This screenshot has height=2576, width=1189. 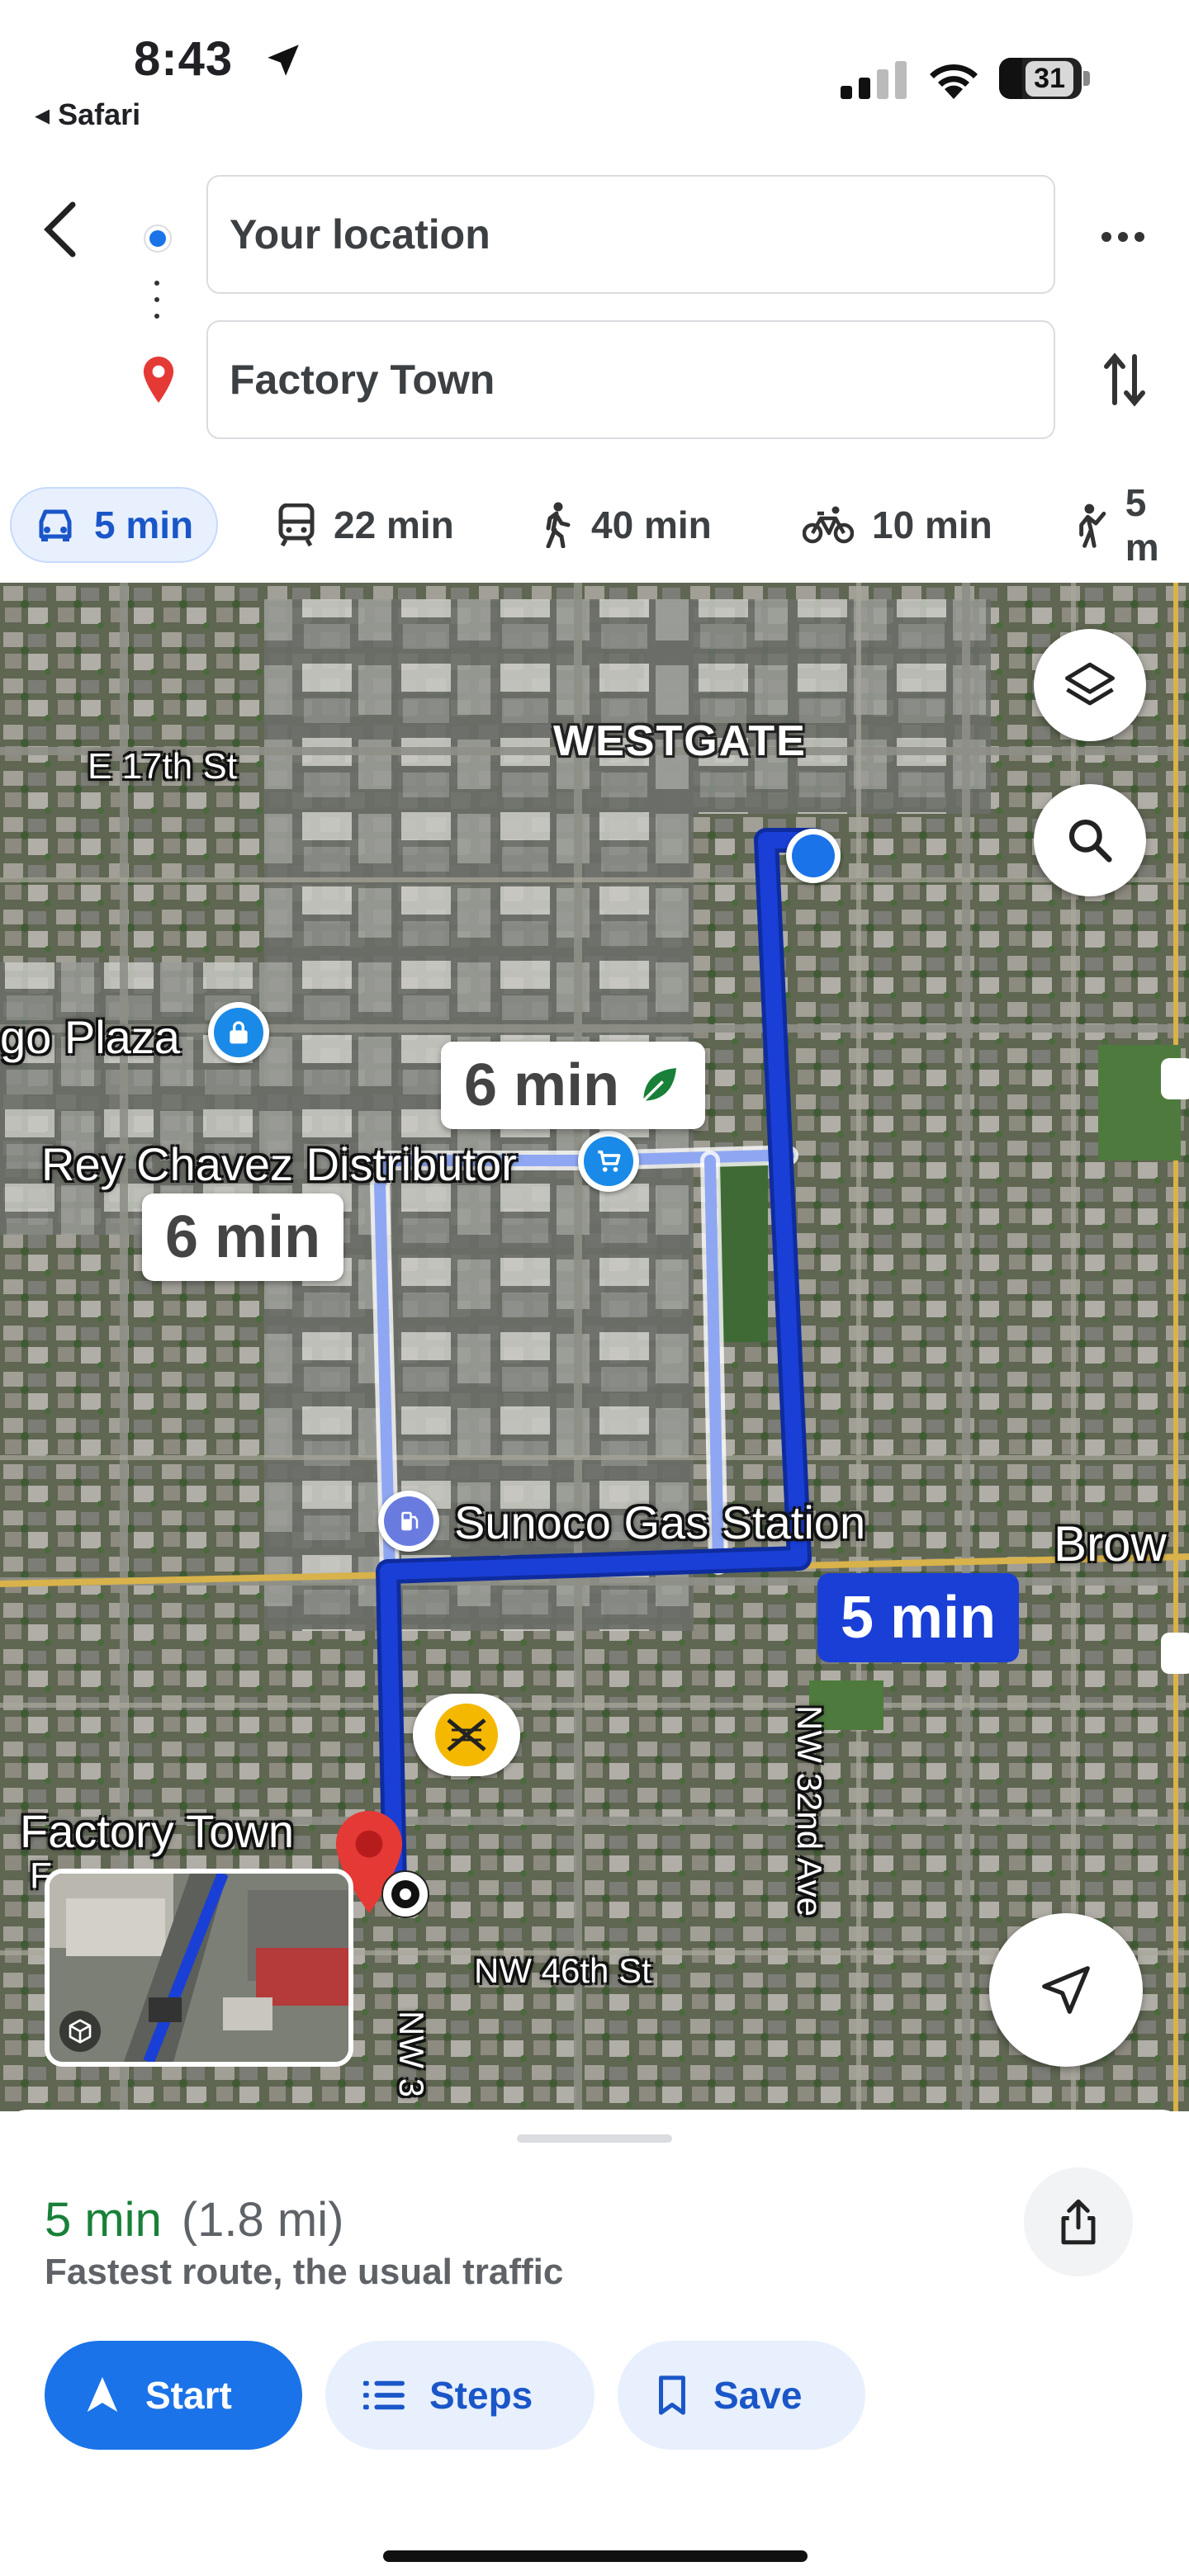 I want to click on route-duration: 5 min, so click(x=103, y=2220).